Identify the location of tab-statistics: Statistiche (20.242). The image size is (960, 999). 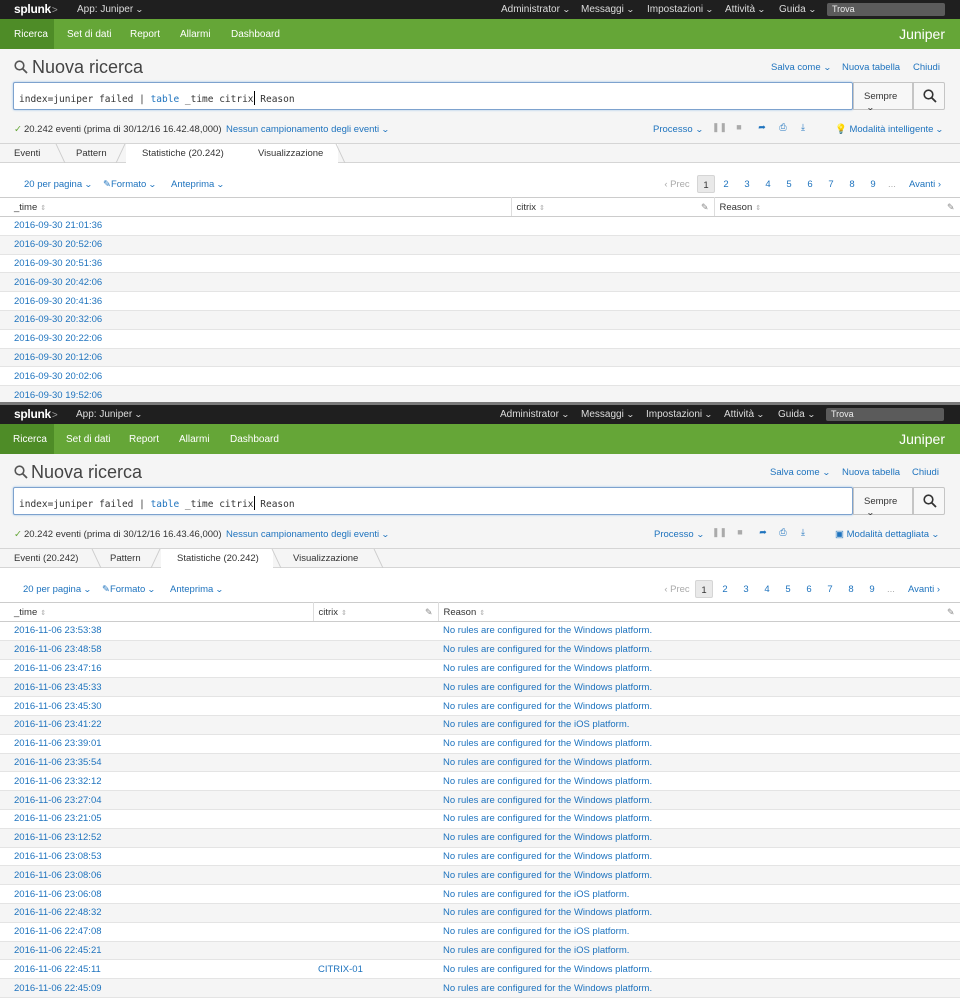
(217, 559).